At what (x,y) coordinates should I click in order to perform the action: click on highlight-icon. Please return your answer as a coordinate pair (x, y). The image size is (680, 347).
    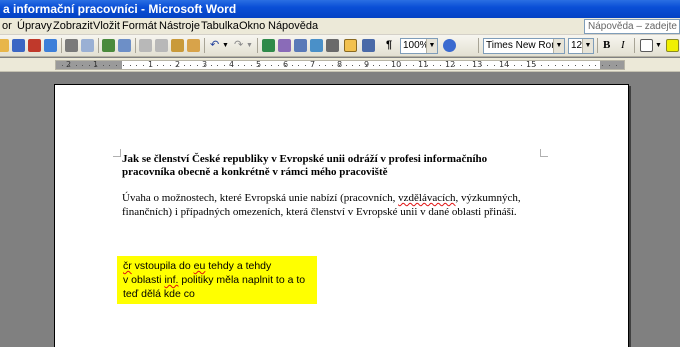
    Looking at the image, I should click on (672, 45).